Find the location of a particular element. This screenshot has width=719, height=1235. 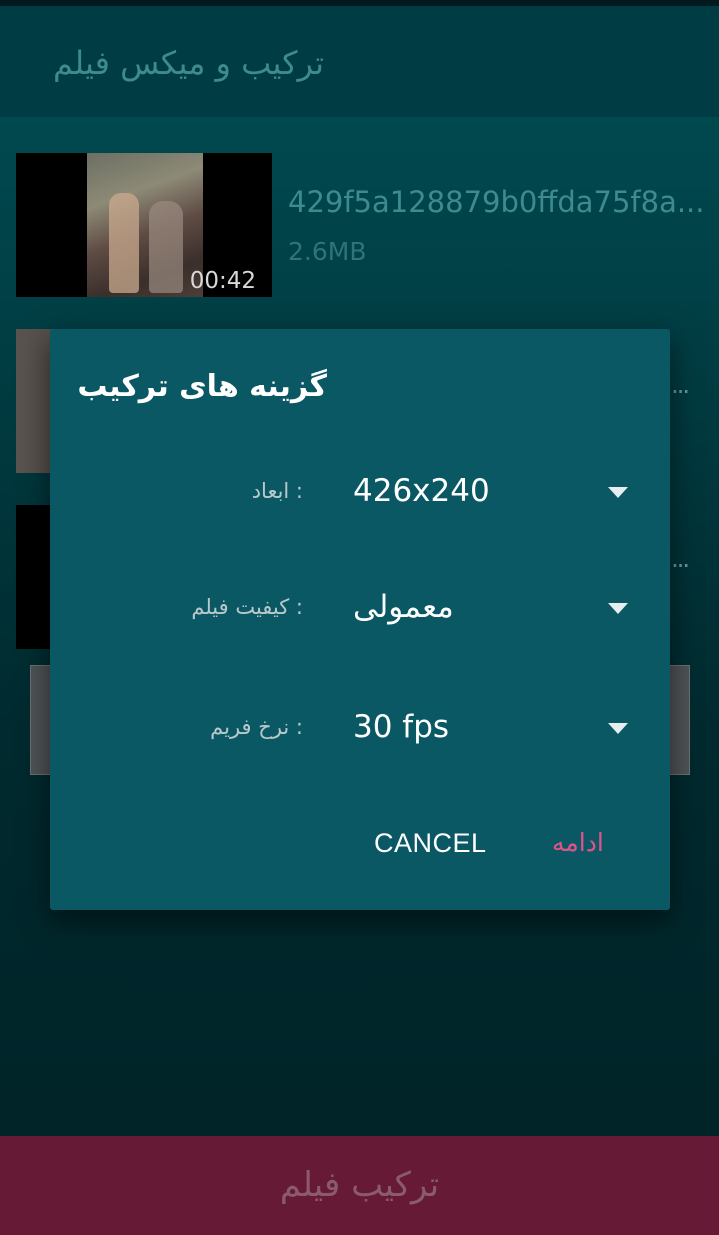

frame-rate-select: : نرخ فریم 30 fps is located at coordinates (360, 731).